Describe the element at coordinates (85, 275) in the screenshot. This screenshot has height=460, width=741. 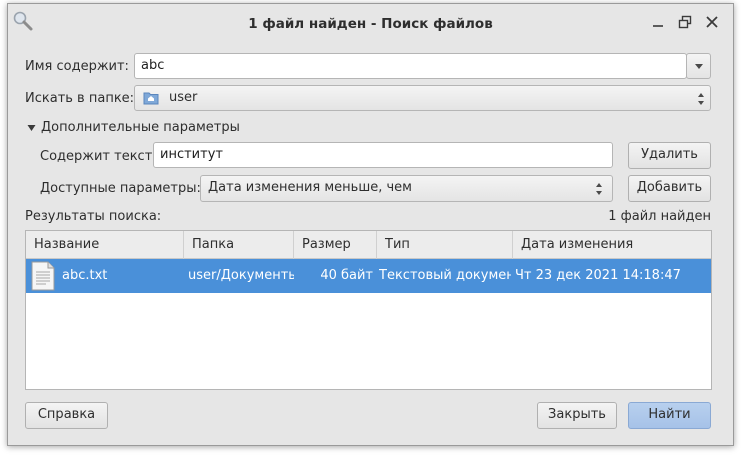
I see `cell-name: abc.txt` at that location.